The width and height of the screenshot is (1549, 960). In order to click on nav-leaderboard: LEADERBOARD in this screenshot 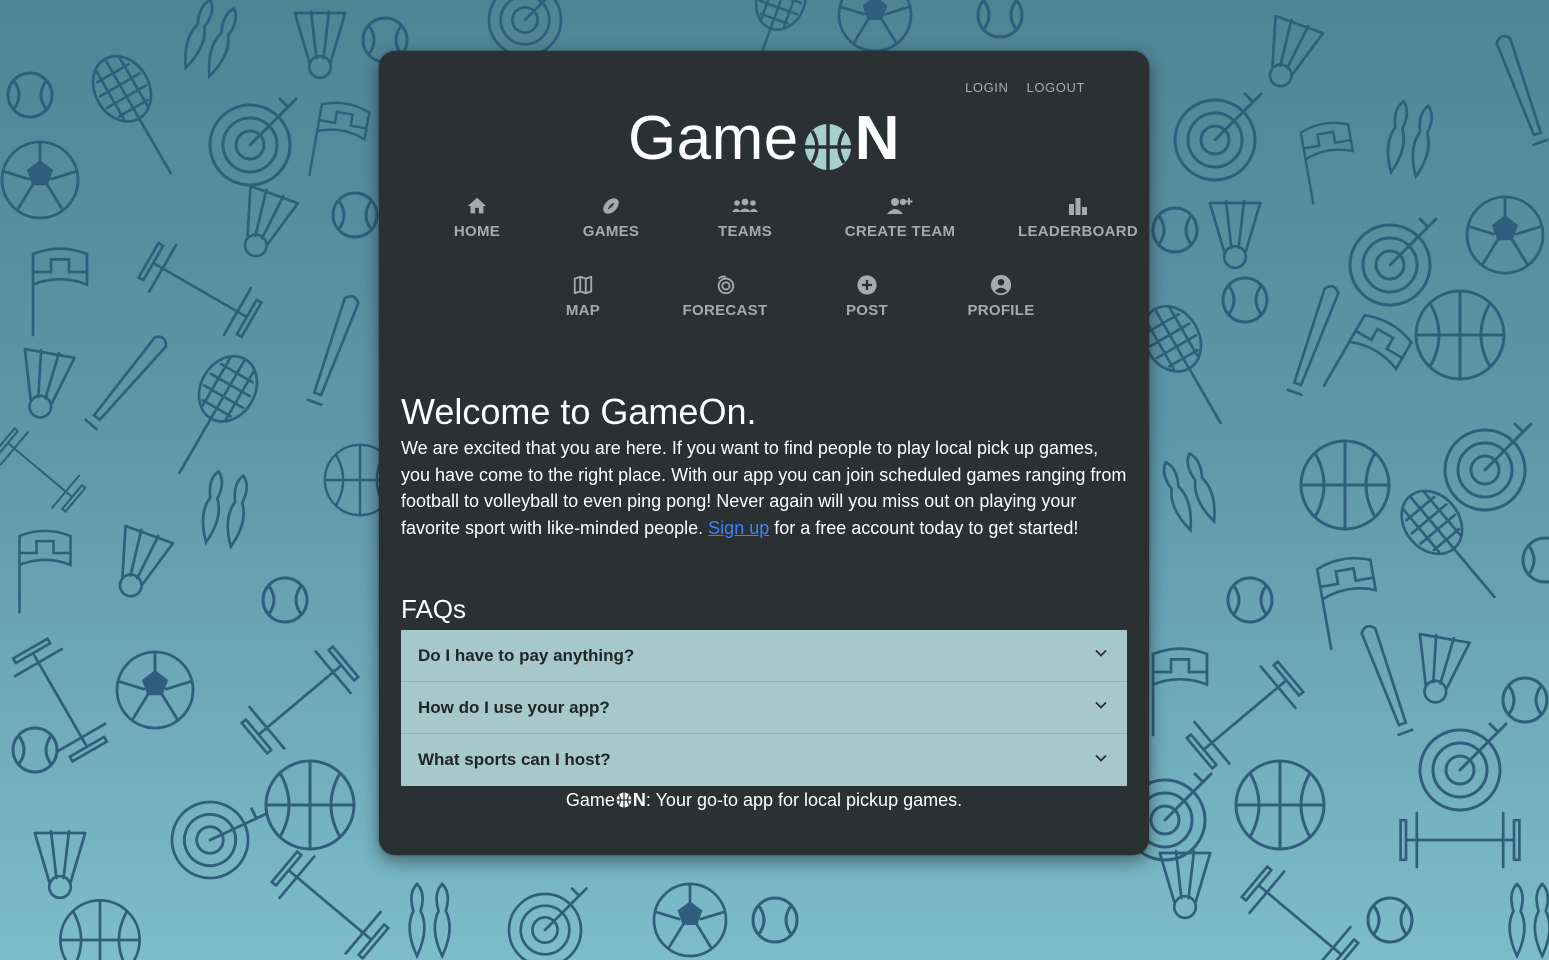, I will do `click(1078, 216)`.